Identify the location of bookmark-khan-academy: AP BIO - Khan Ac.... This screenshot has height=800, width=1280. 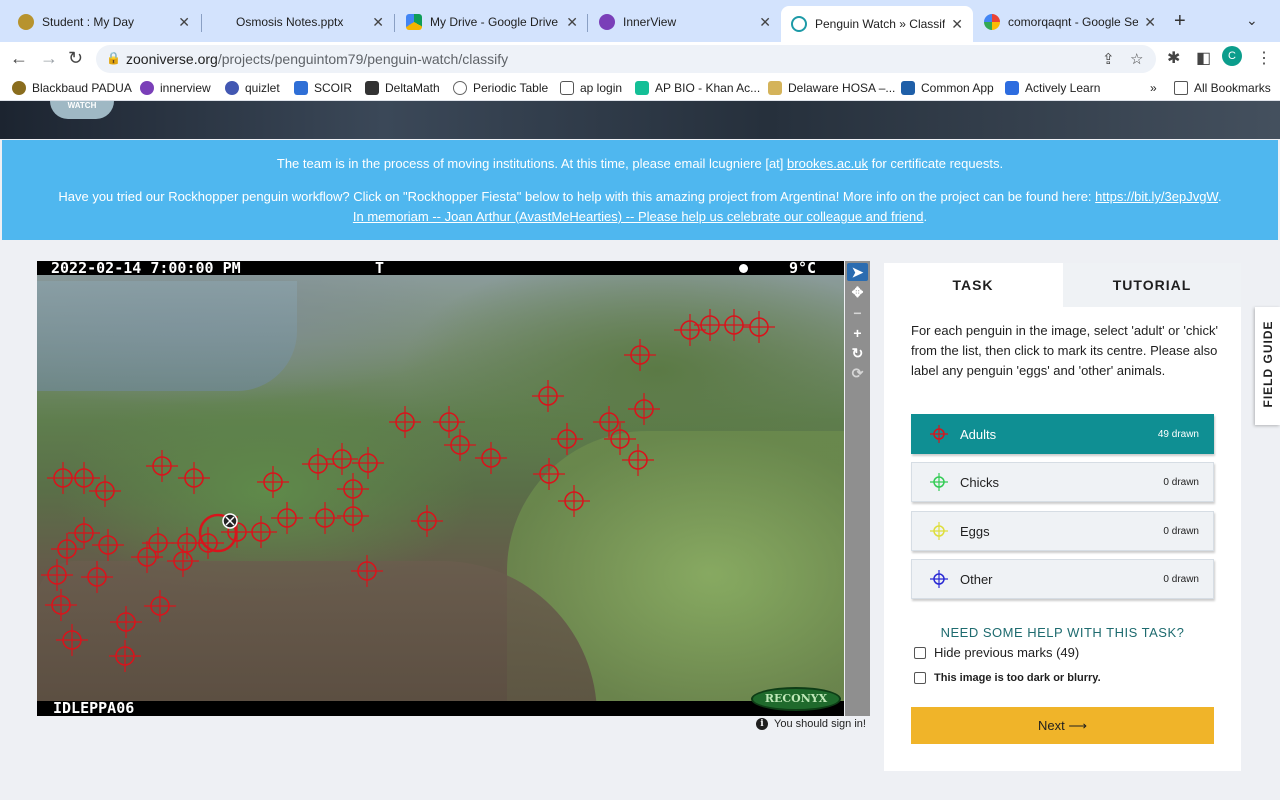
(697, 88).